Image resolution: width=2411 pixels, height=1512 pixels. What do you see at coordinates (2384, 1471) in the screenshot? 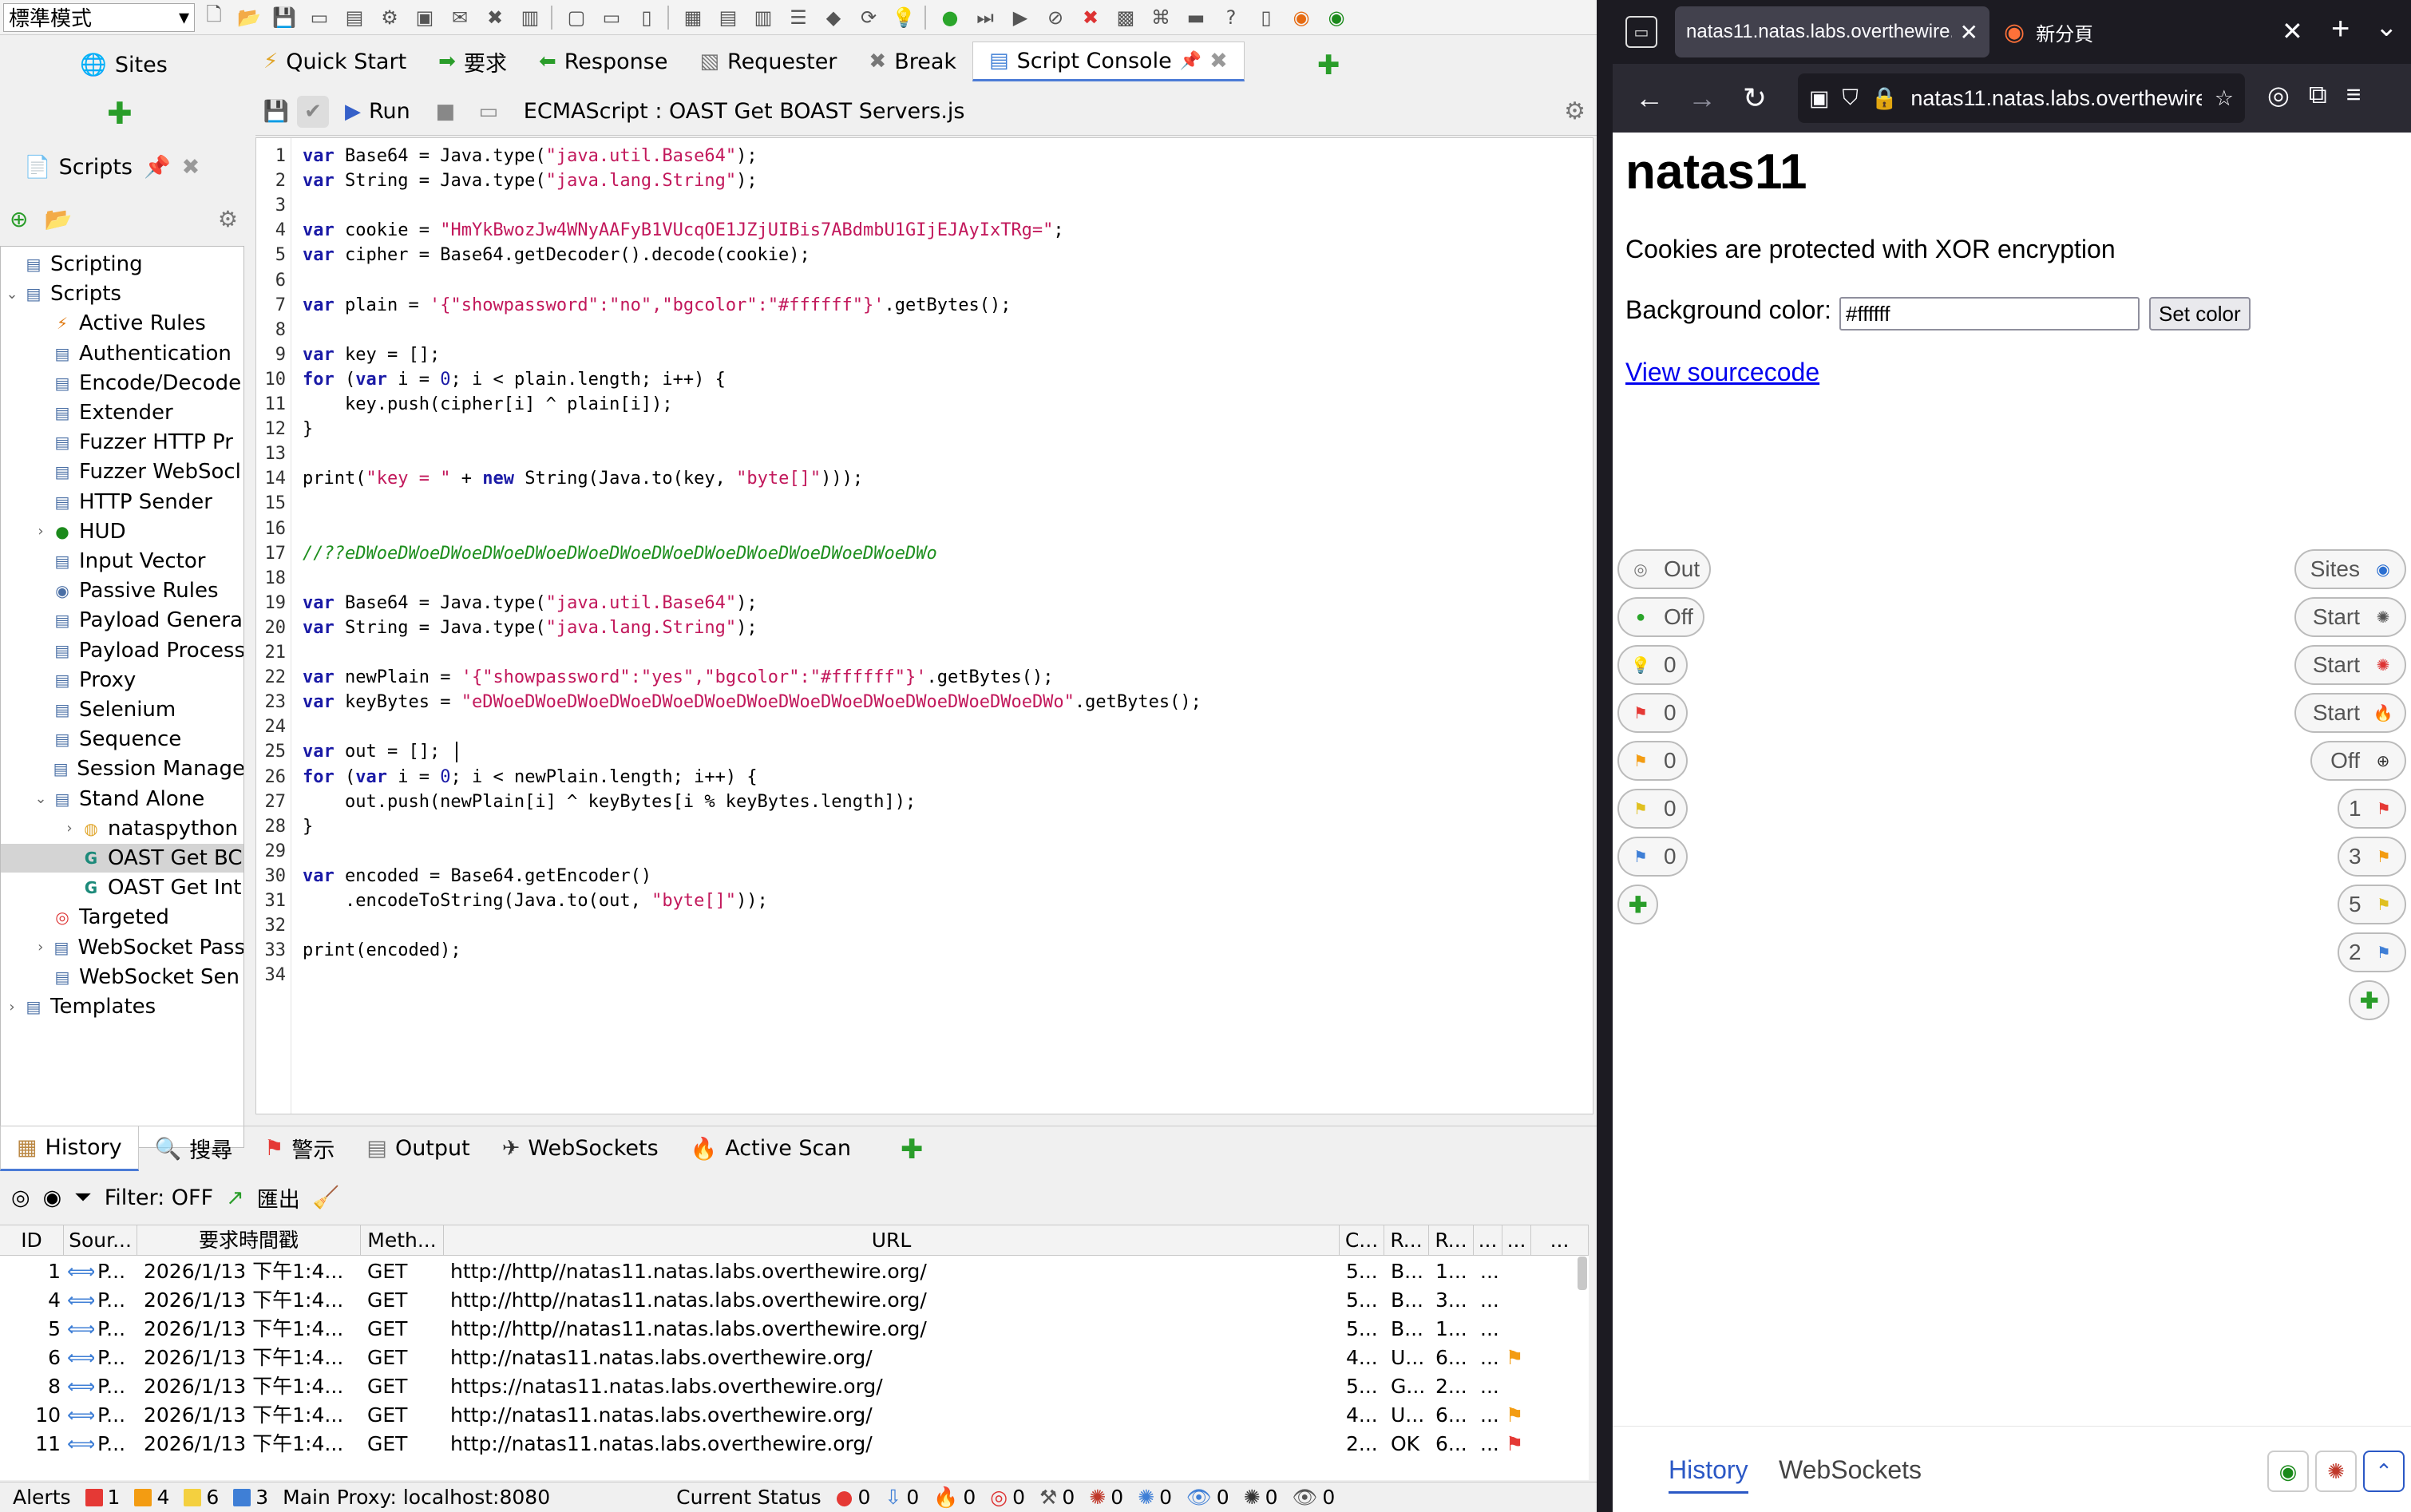
I see `chevron-up-icon: ⌃` at bounding box center [2384, 1471].